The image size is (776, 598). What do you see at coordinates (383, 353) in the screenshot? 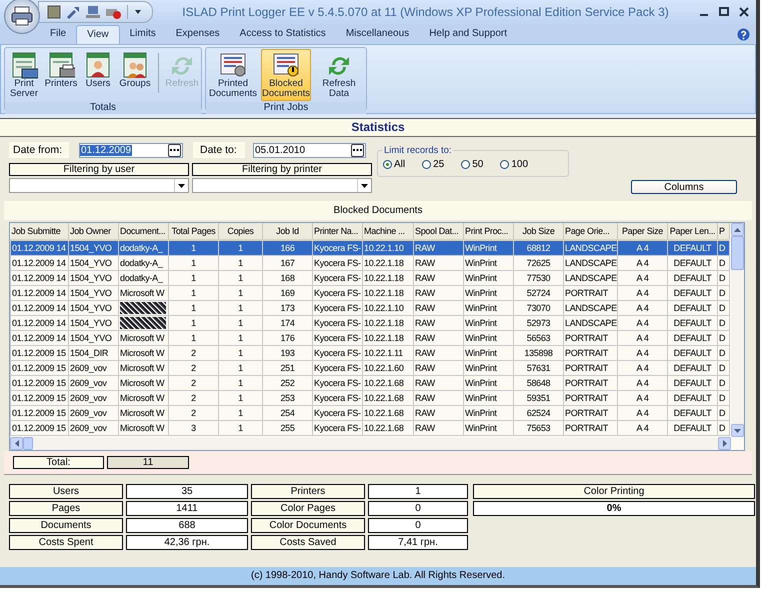
I see `table-cell: 10.22.1.11` at bounding box center [383, 353].